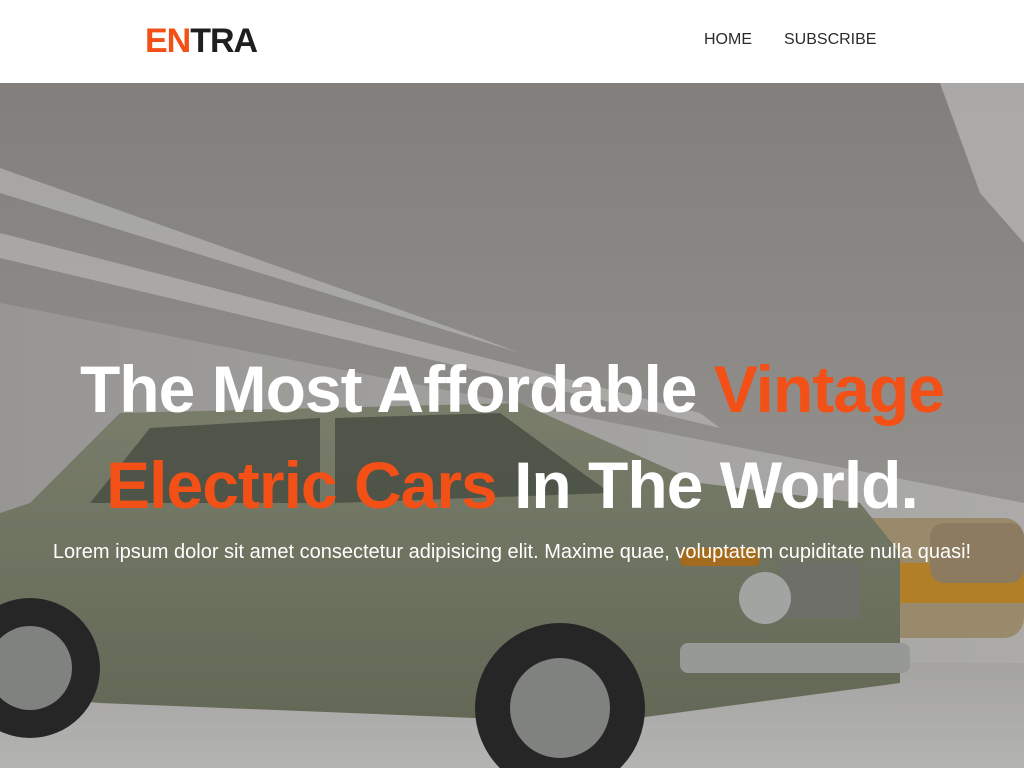  What do you see at coordinates (396, 389) in the screenshot?
I see `headline-text-1: The Most Affordable` at bounding box center [396, 389].